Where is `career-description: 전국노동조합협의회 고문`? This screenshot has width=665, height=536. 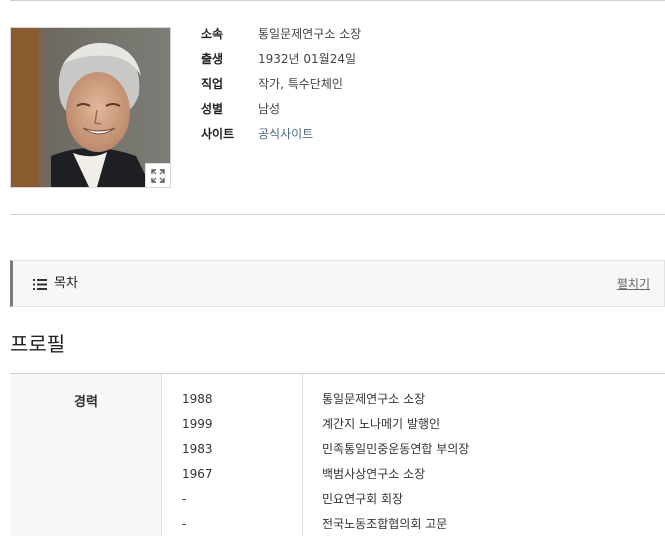 career-description: 전국노동조합협의회 고문 is located at coordinates (385, 524).